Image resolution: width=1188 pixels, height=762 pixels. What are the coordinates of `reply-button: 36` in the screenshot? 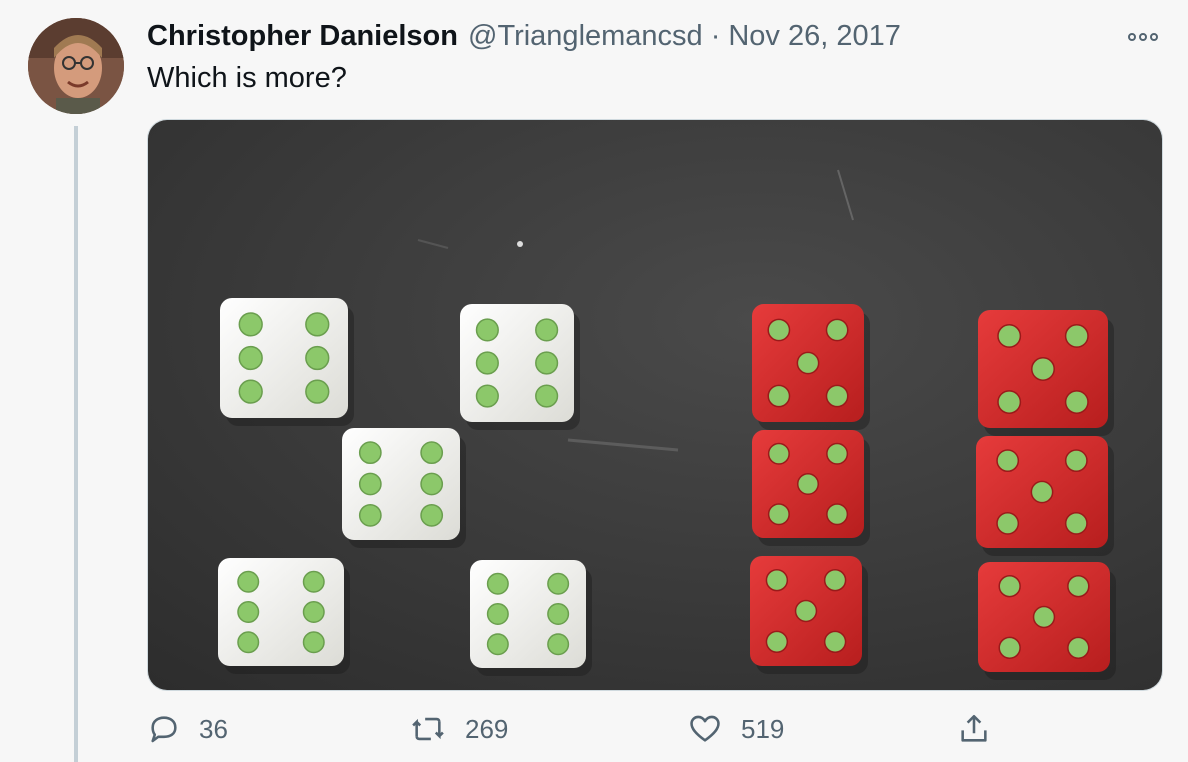 It's located at (187, 729).